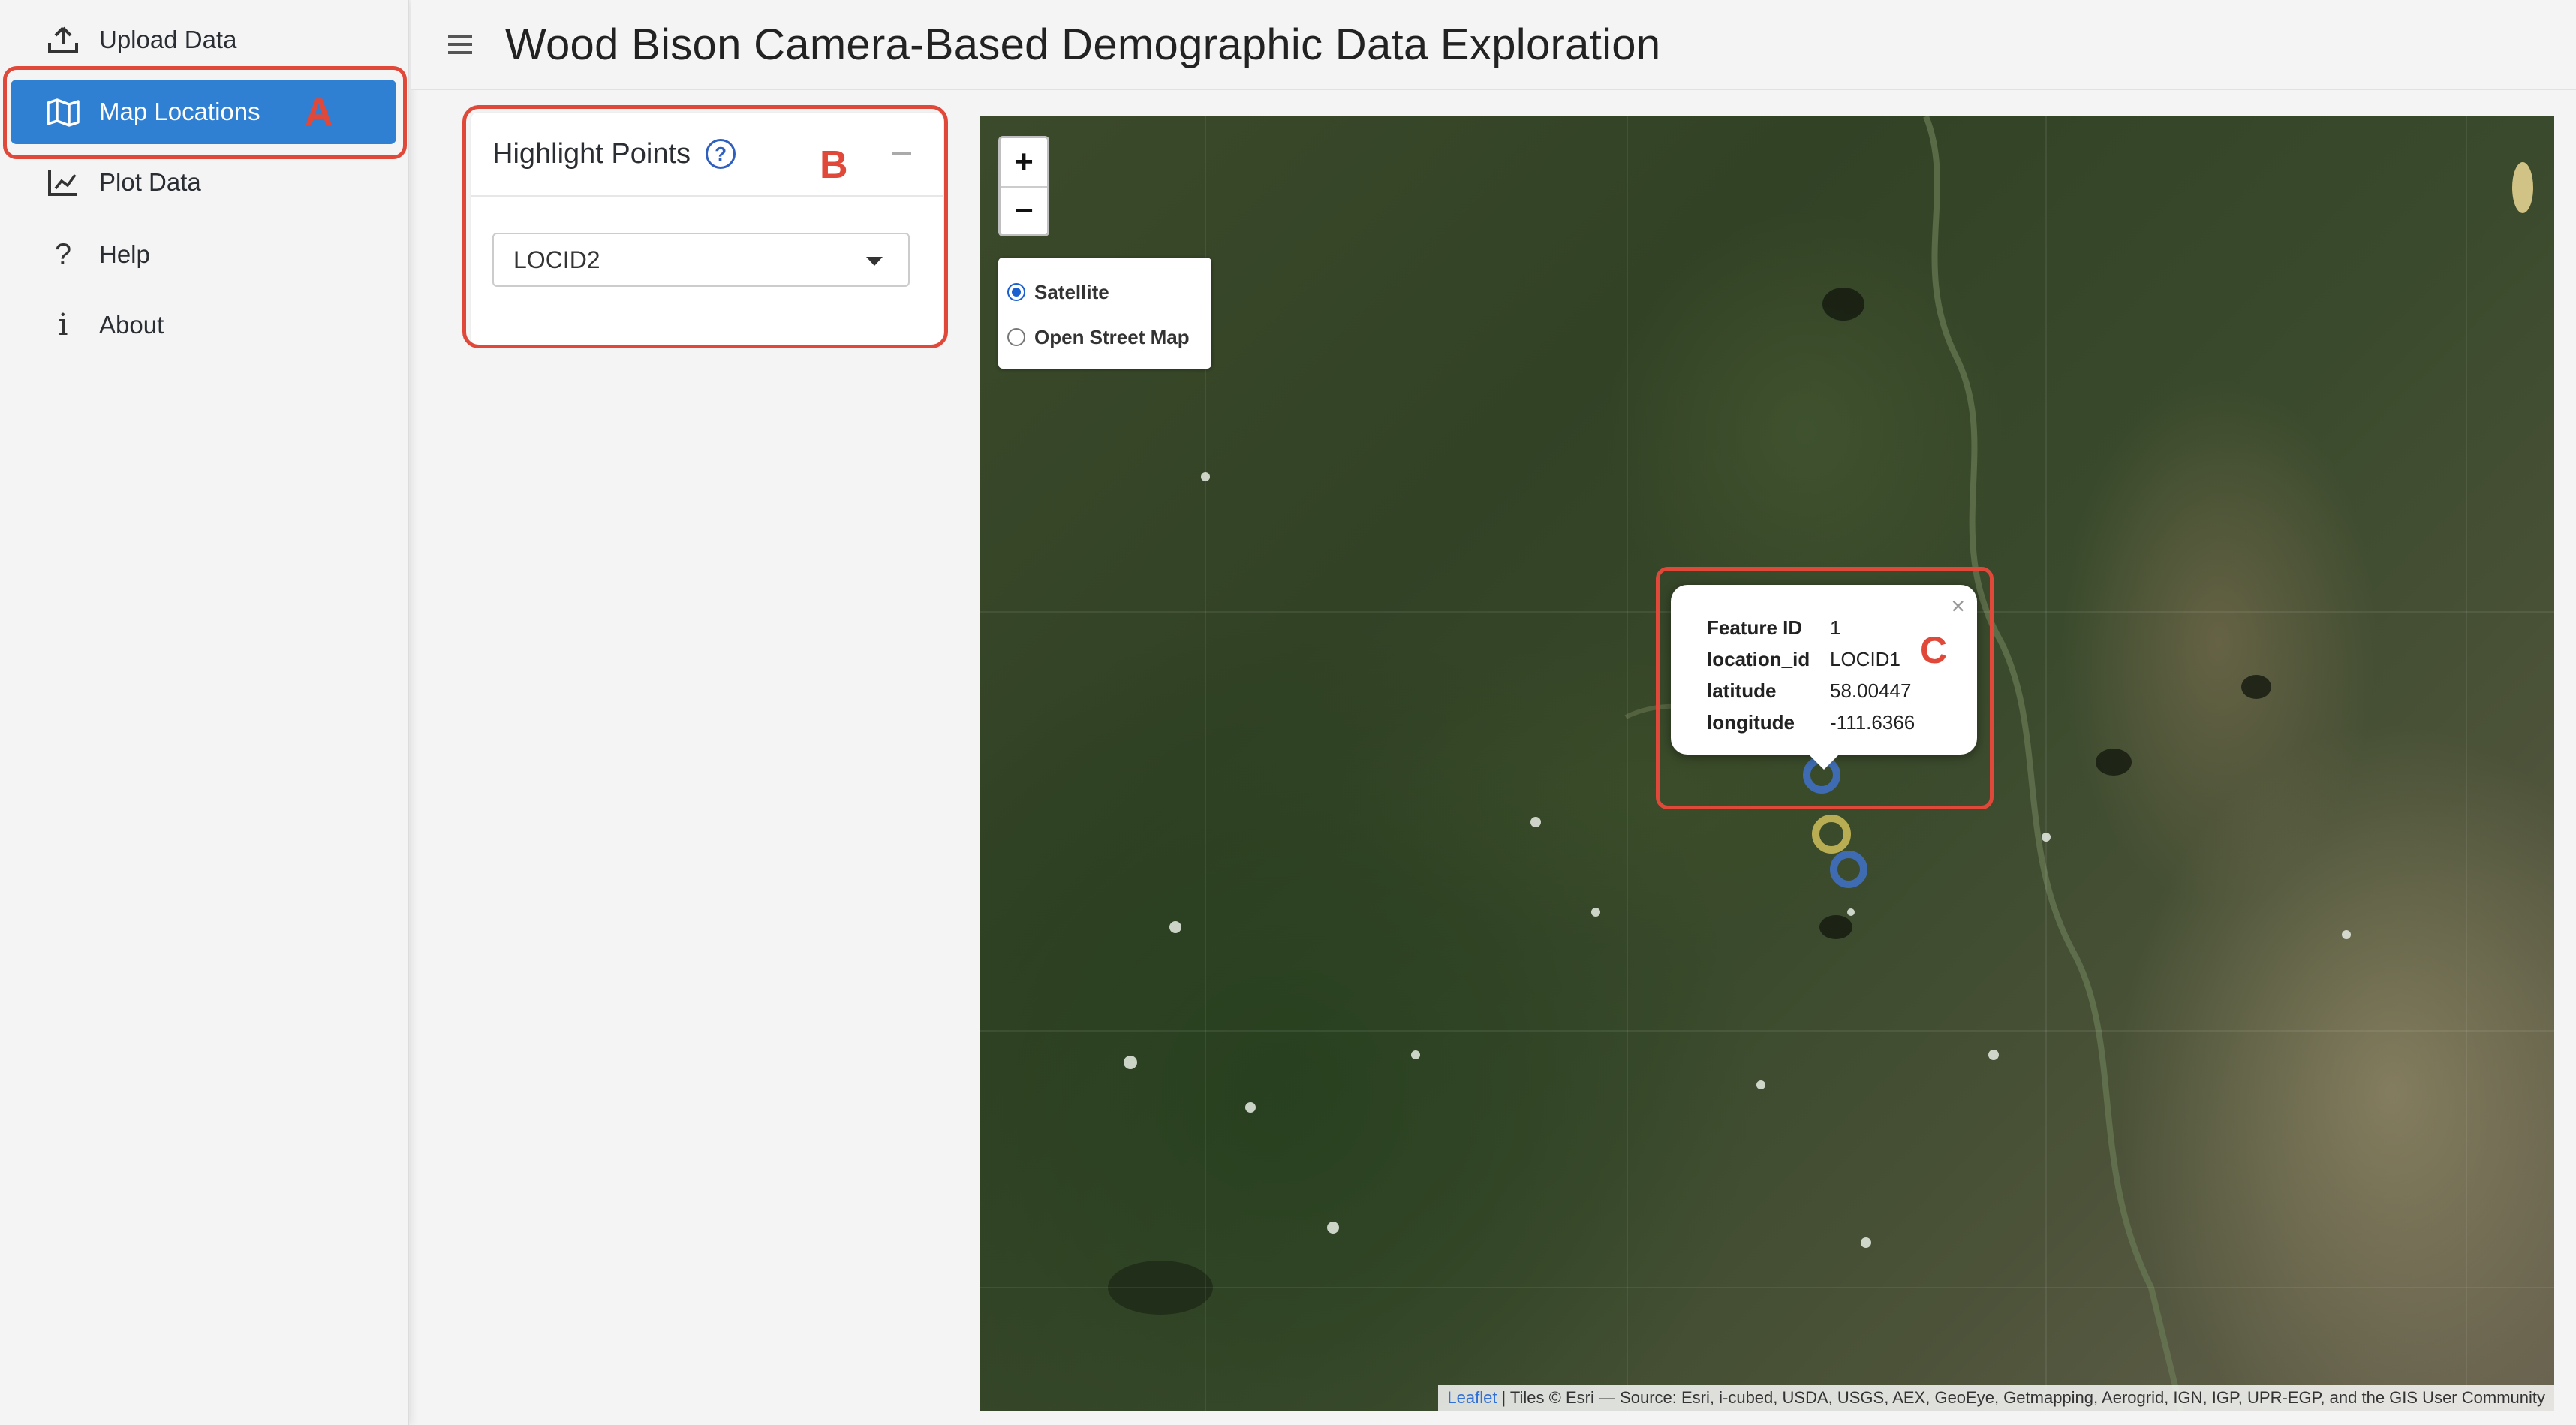 The image size is (2576, 1425). What do you see at coordinates (1832, 835) in the screenshot?
I see `map-marker-highlighted` at bounding box center [1832, 835].